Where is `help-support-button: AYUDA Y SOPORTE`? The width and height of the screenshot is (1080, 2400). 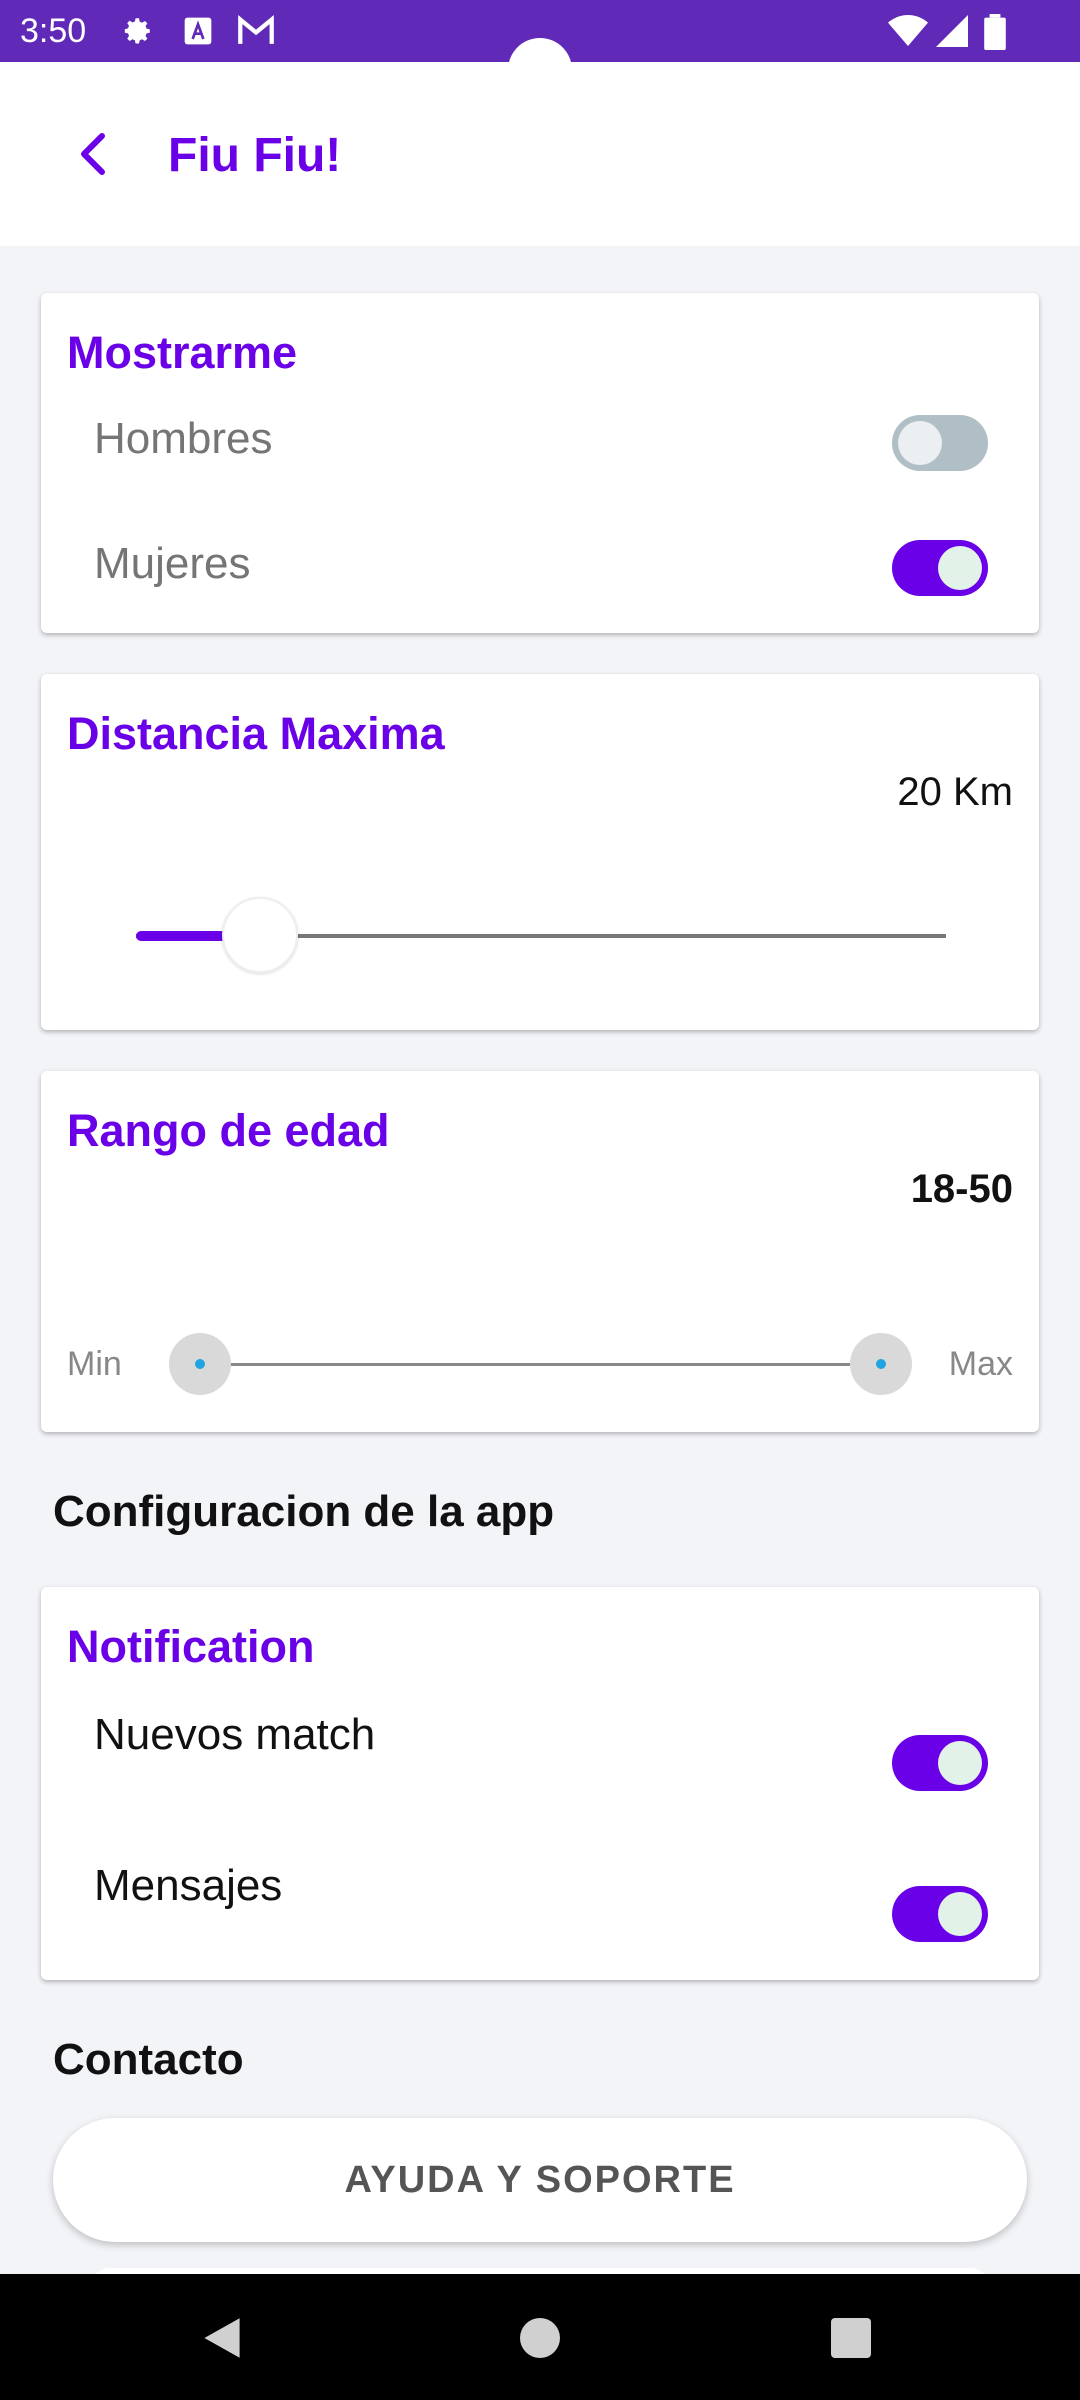 help-support-button: AYUDA Y SOPORTE is located at coordinates (540, 2180).